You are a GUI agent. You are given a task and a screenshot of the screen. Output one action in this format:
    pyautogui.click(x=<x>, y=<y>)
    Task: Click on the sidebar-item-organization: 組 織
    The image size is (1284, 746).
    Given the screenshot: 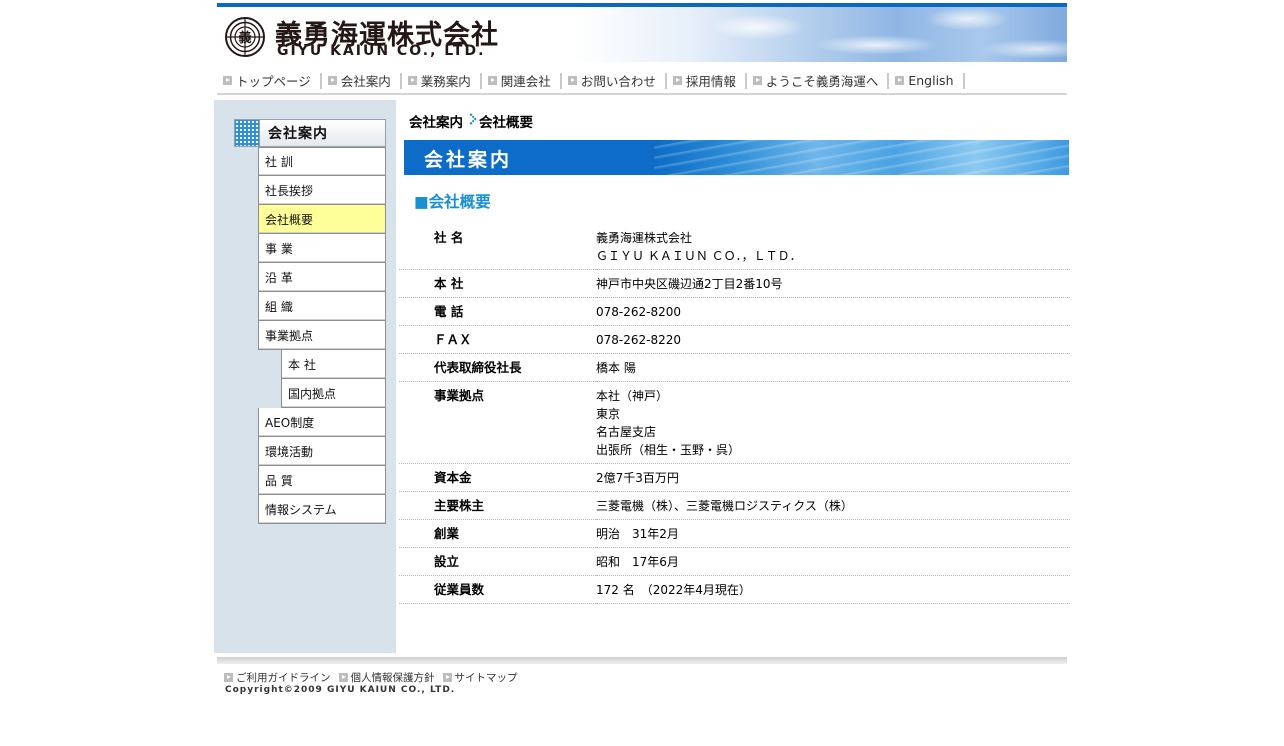 What is the action you would take?
    pyautogui.click(x=322, y=306)
    